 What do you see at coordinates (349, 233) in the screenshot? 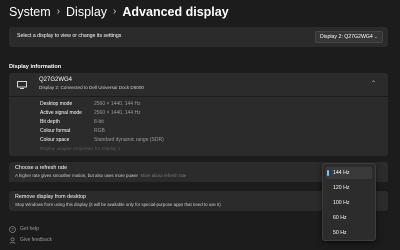
I see `refresh-rate-option-50: 50 Hz` at bounding box center [349, 233].